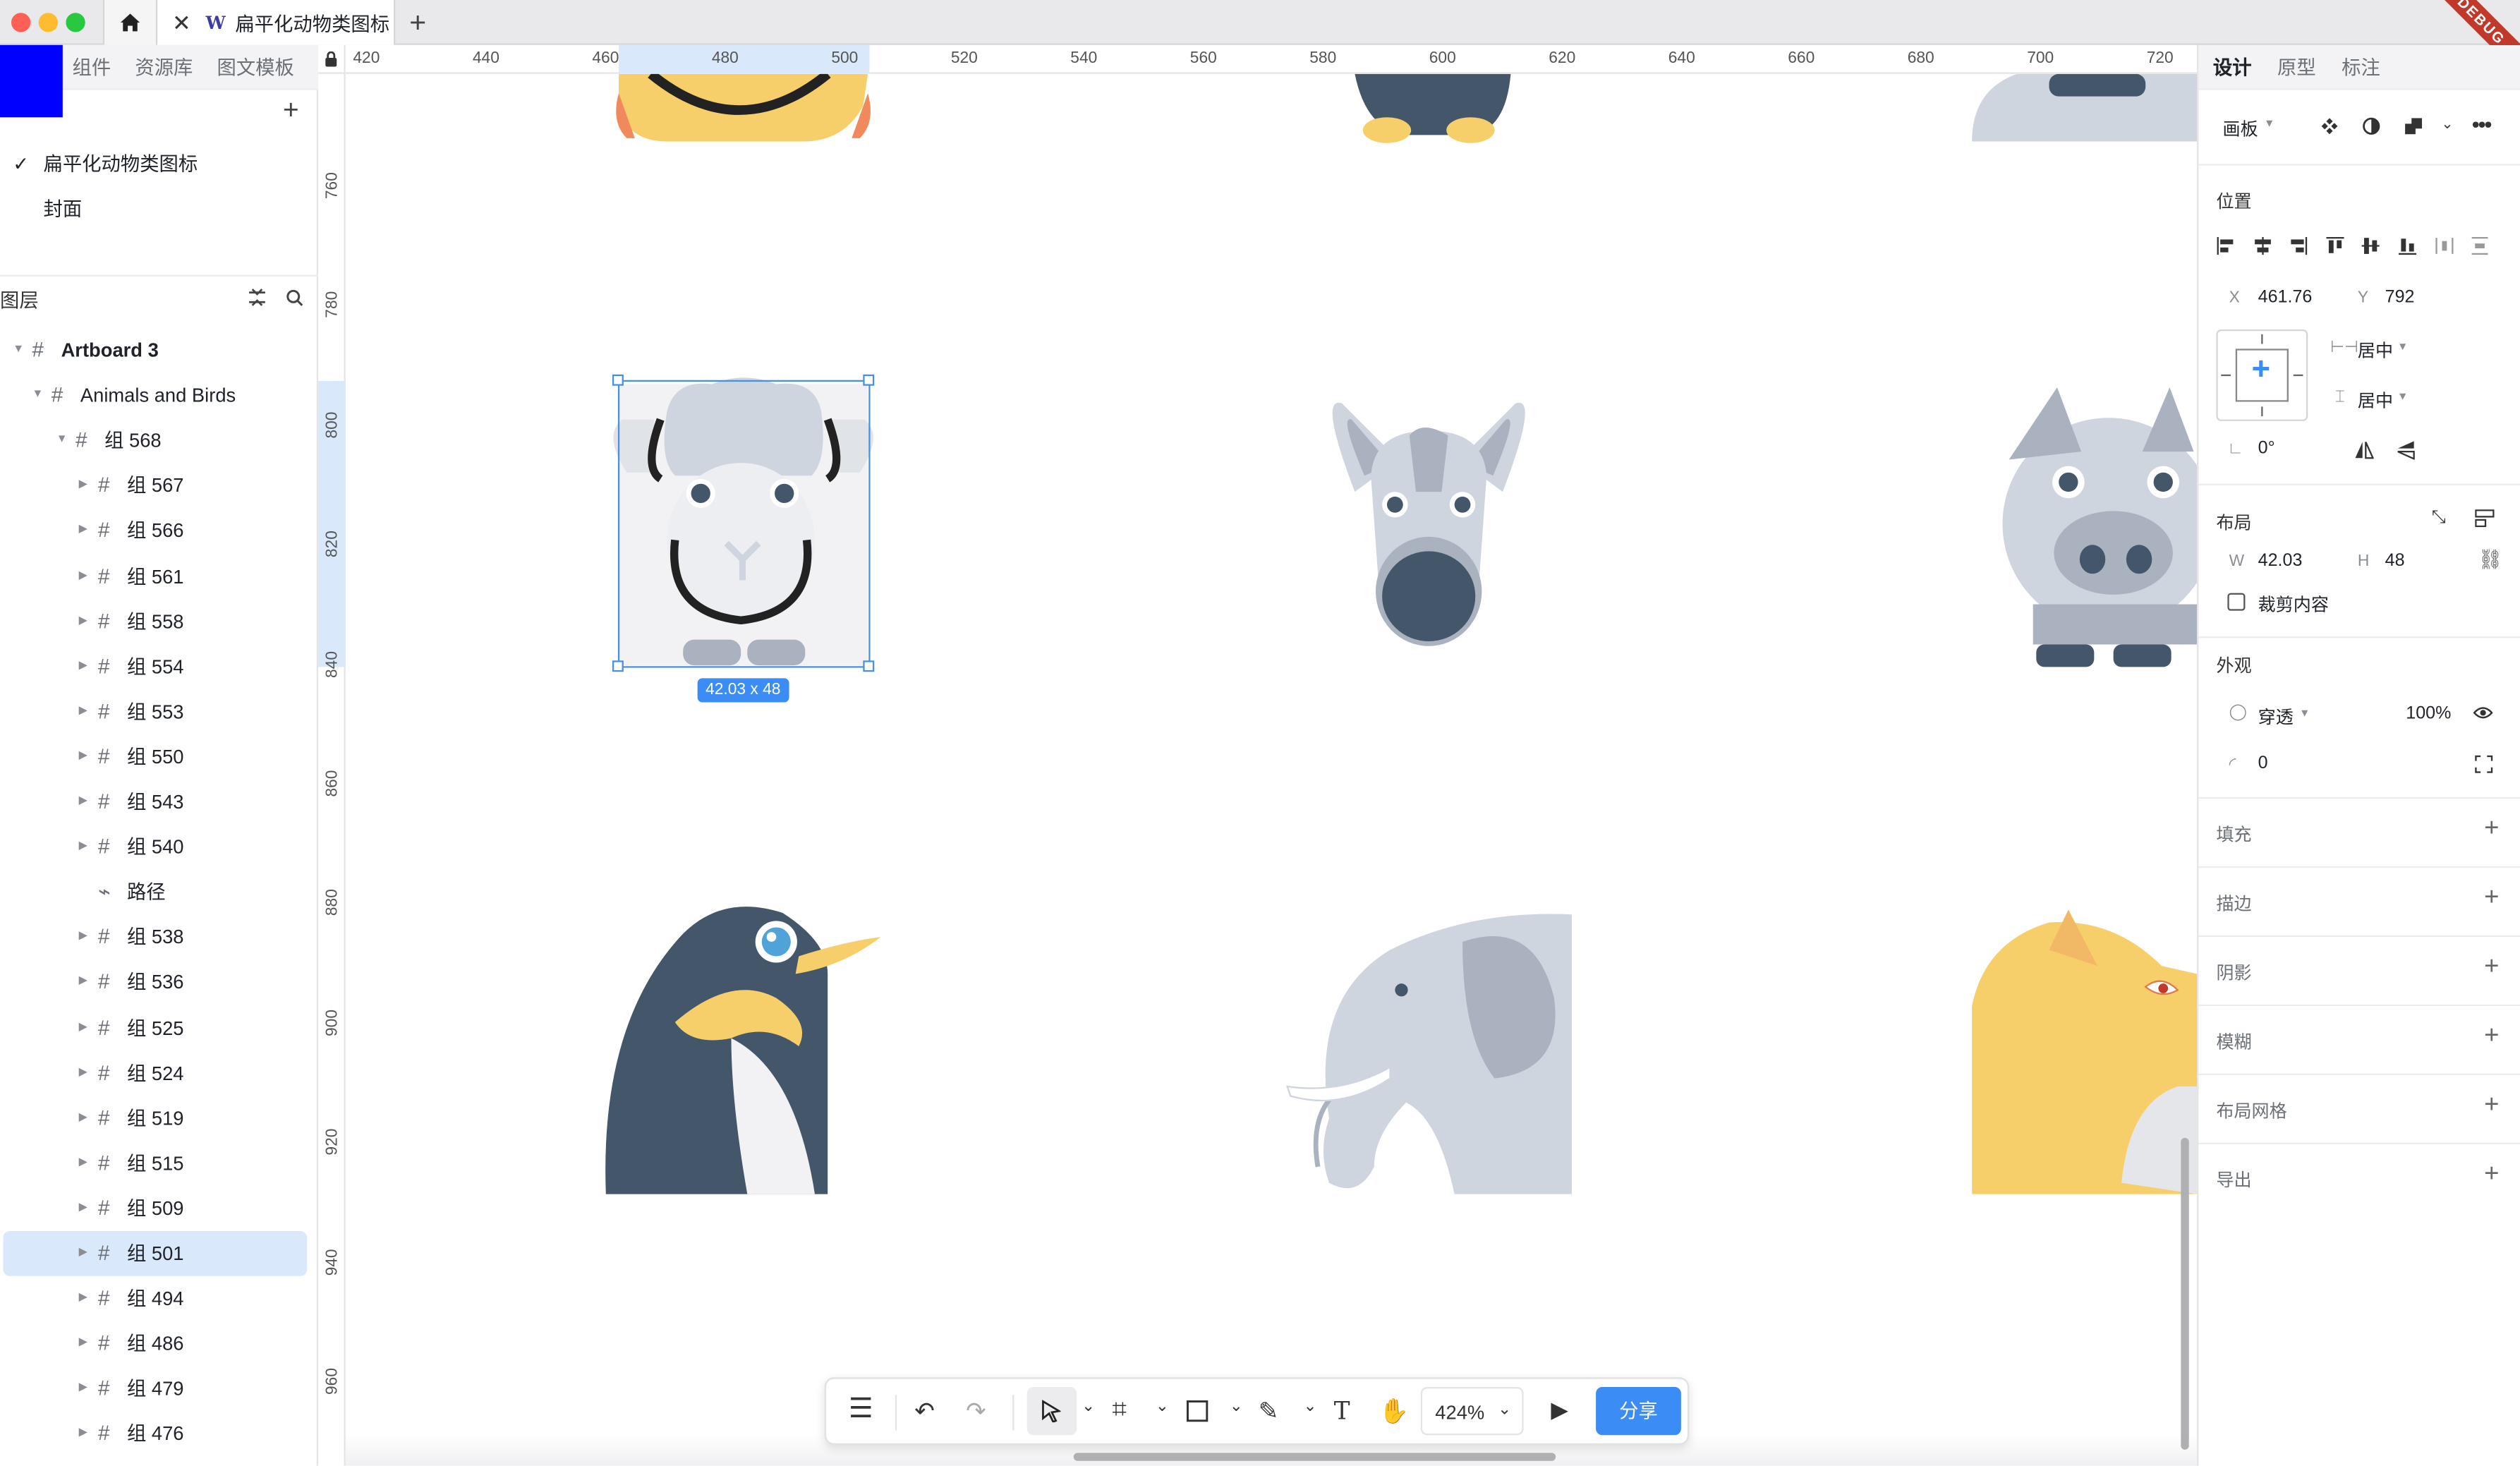  Describe the element at coordinates (92, 67) in the screenshot. I see `tab-components: 组件` at that location.